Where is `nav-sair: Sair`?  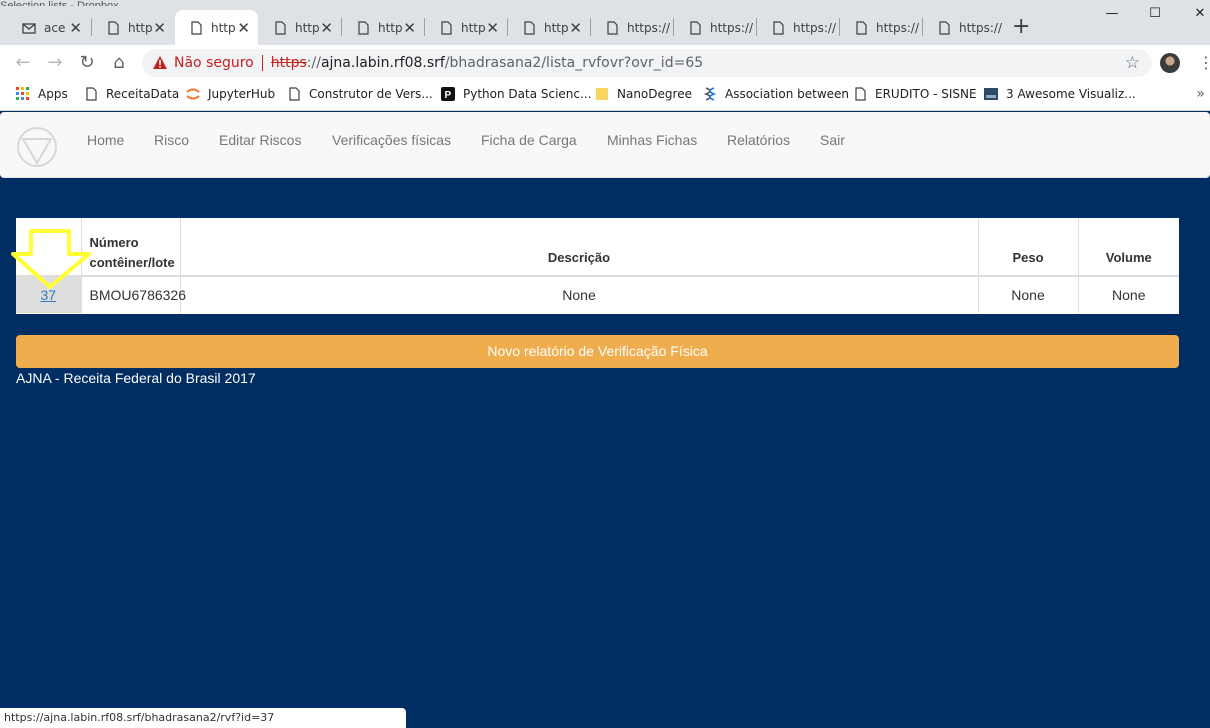
nav-sair: Sair is located at coordinates (832, 140).